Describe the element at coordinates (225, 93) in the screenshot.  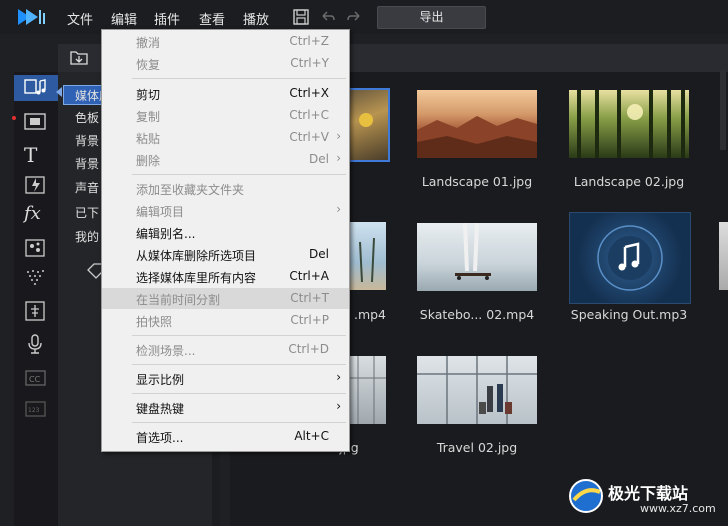
I see `menu-item-cut: 剪切 Ctrl+X` at that location.